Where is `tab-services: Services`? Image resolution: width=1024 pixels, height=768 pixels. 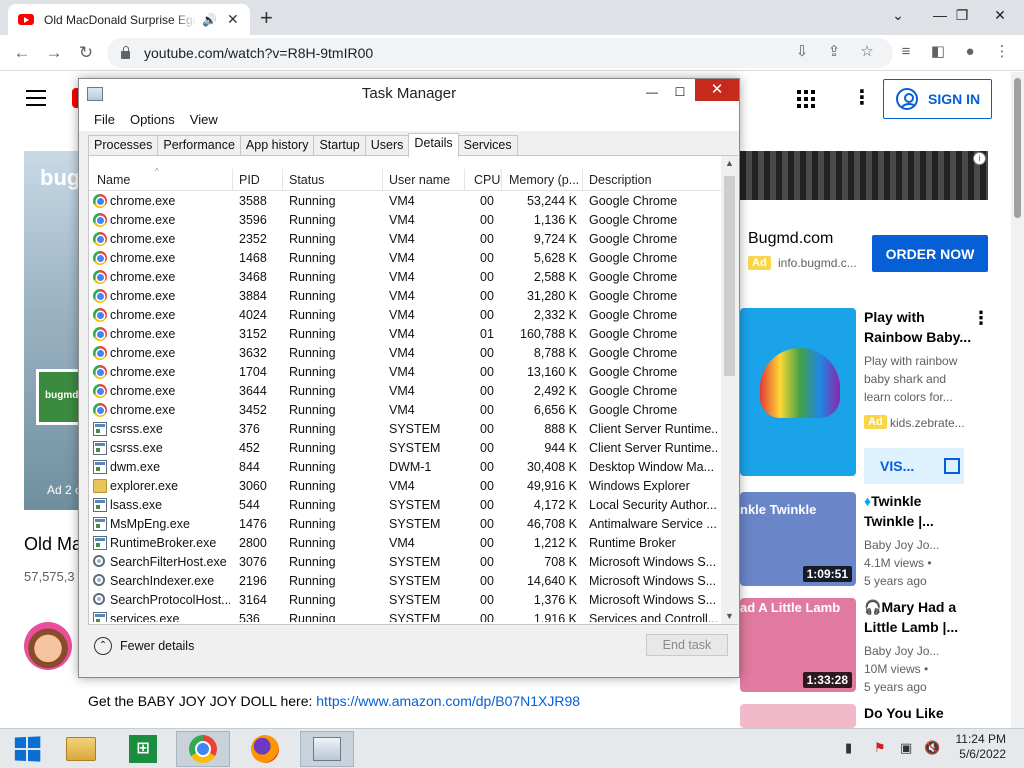
tab-services: Services is located at coordinates (487, 145).